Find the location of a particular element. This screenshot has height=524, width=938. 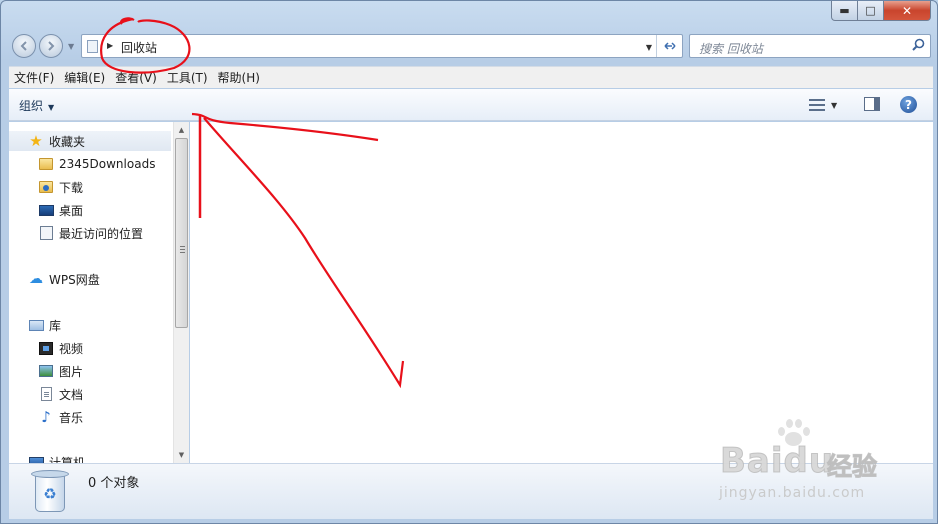

cloud-icon: ☁ is located at coordinates (36, 279).